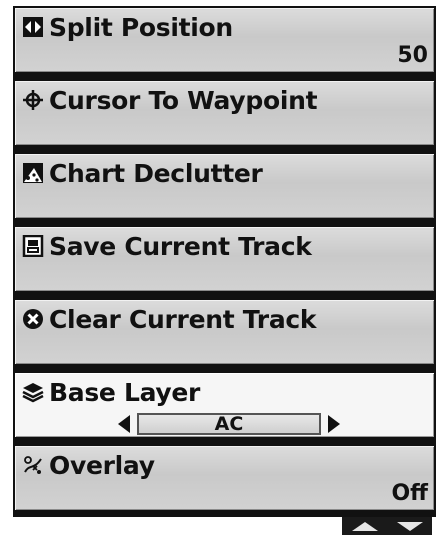 The height and width of the screenshot is (538, 442). I want to click on base-layer-value: AC, so click(229, 424).